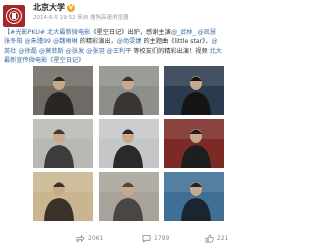 The image size is (320, 247). I want to click on mention-link: @魏琳琳, so click(65, 41).